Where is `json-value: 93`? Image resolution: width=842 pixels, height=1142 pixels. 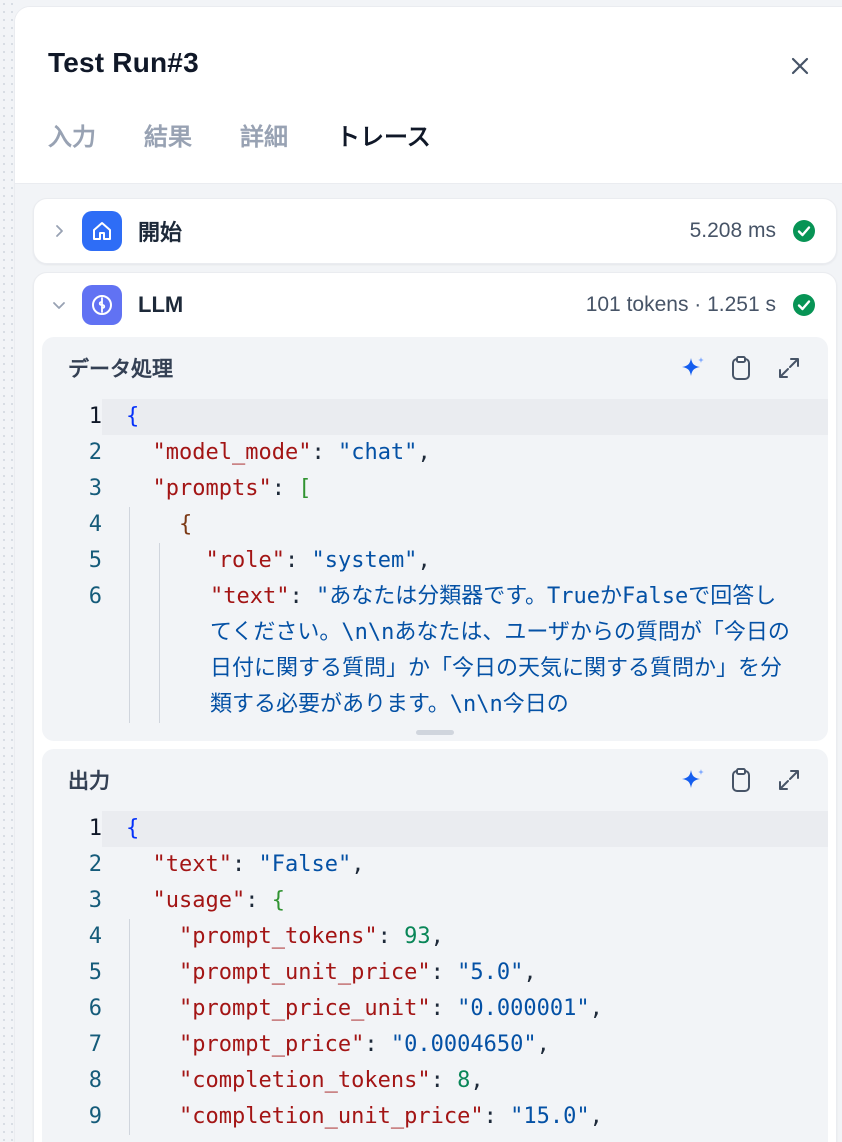
json-value: 93 is located at coordinates (417, 936).